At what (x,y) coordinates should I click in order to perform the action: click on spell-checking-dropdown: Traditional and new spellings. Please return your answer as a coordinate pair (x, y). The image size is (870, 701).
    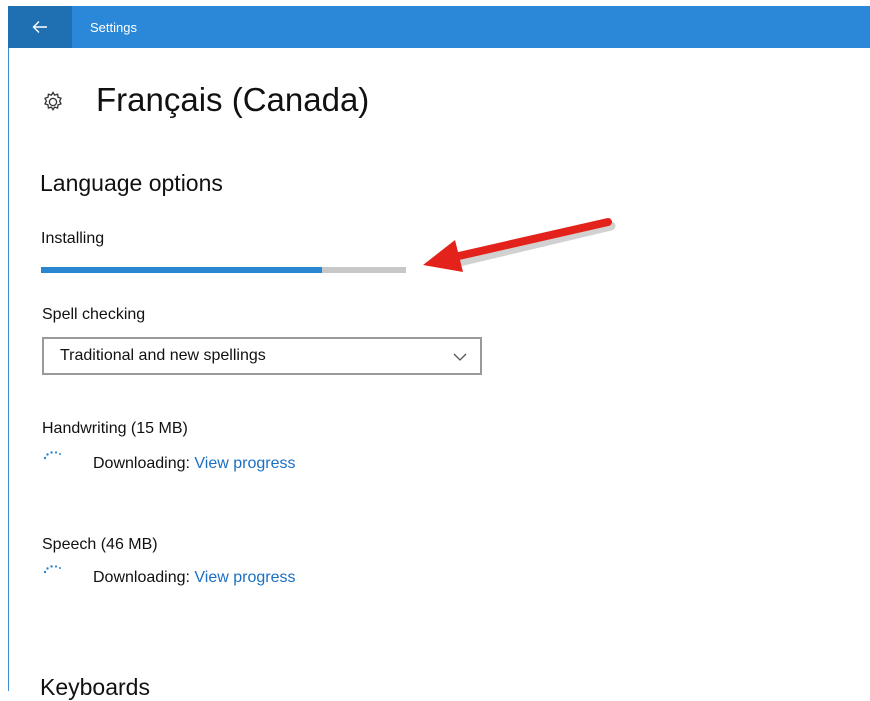
    Looking at the image, I should click on (262, 356).